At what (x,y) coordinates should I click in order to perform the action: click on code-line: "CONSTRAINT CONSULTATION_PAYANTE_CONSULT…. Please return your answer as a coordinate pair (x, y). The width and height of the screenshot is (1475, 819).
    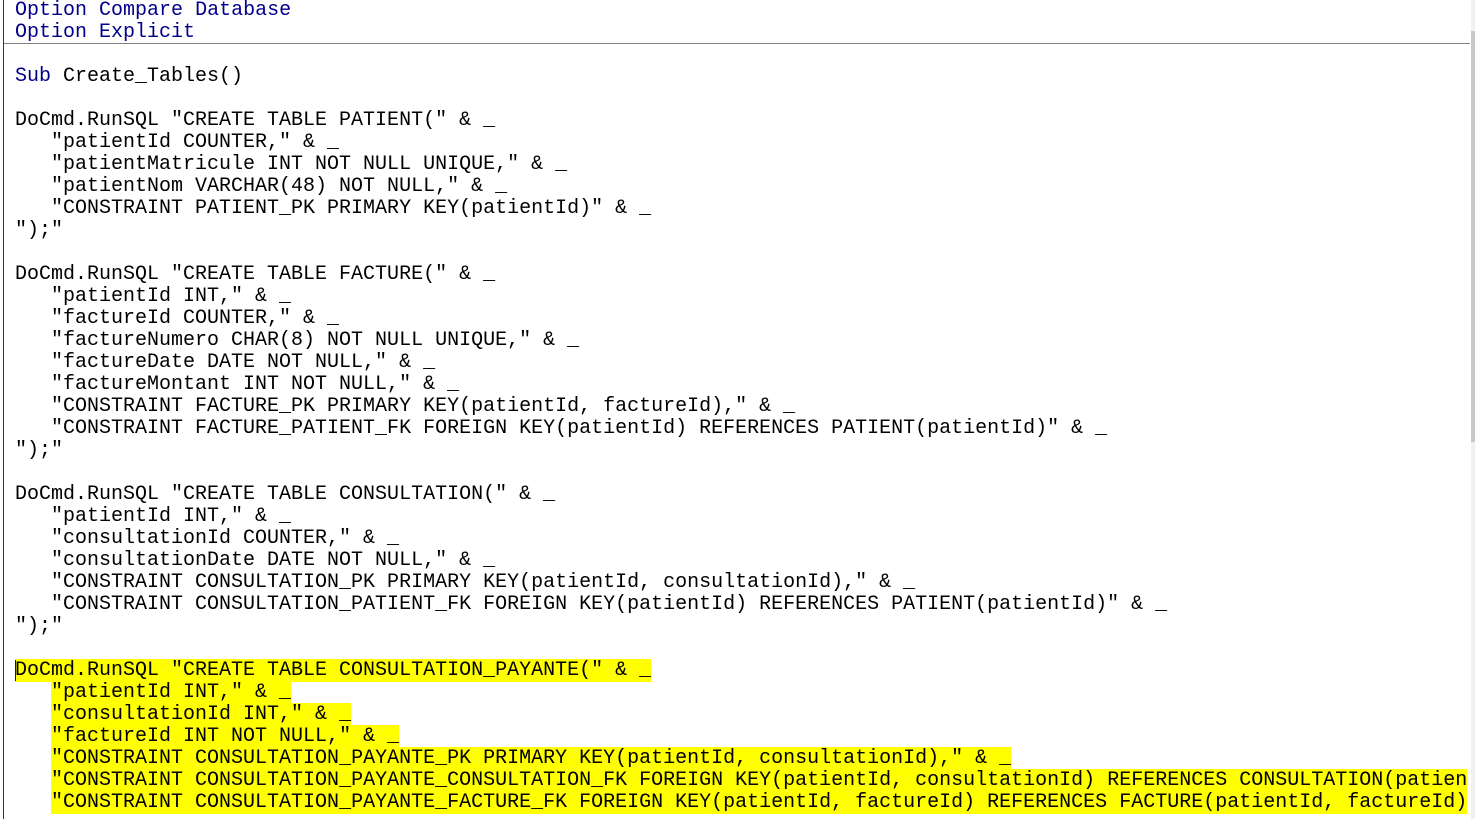
    Looking at the image, I should click on (741, 780).